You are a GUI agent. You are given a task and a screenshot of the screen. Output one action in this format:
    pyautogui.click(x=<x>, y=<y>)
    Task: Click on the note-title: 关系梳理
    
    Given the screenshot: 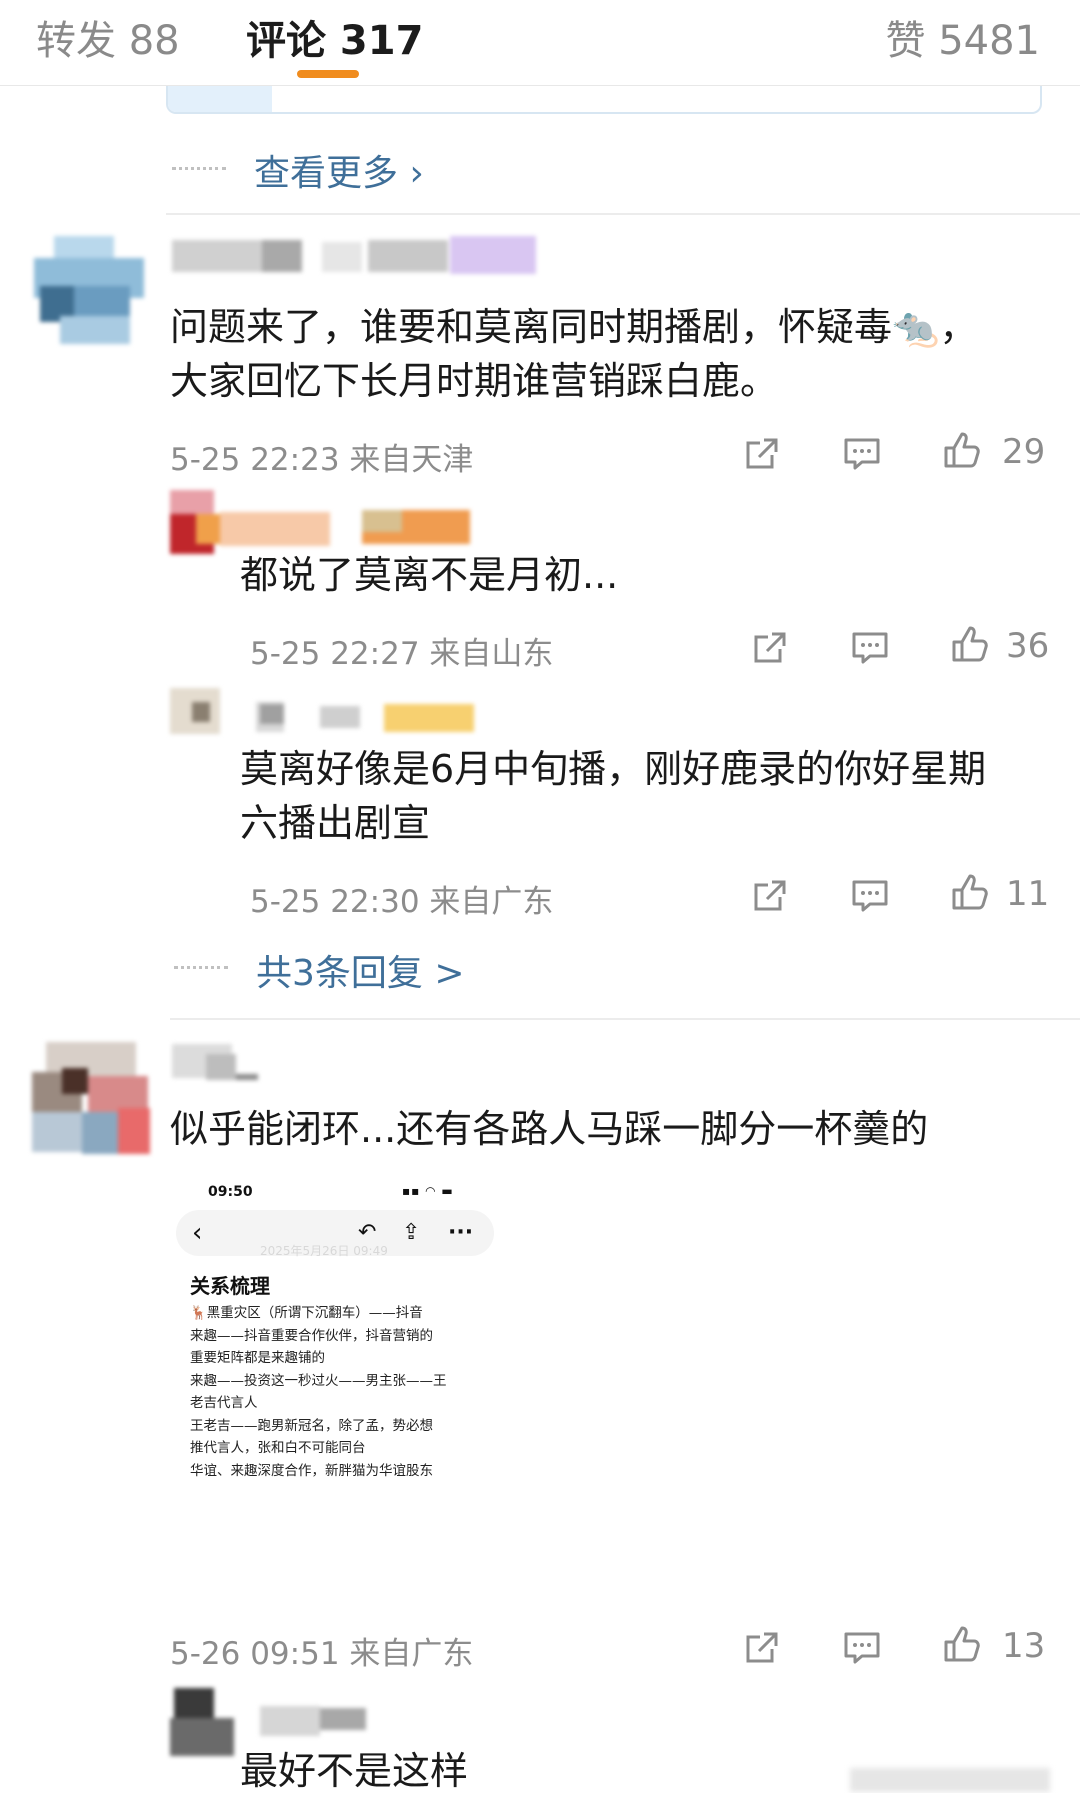 What is the action you would take?
    pyautogui.click(x=230, y=1286)
    